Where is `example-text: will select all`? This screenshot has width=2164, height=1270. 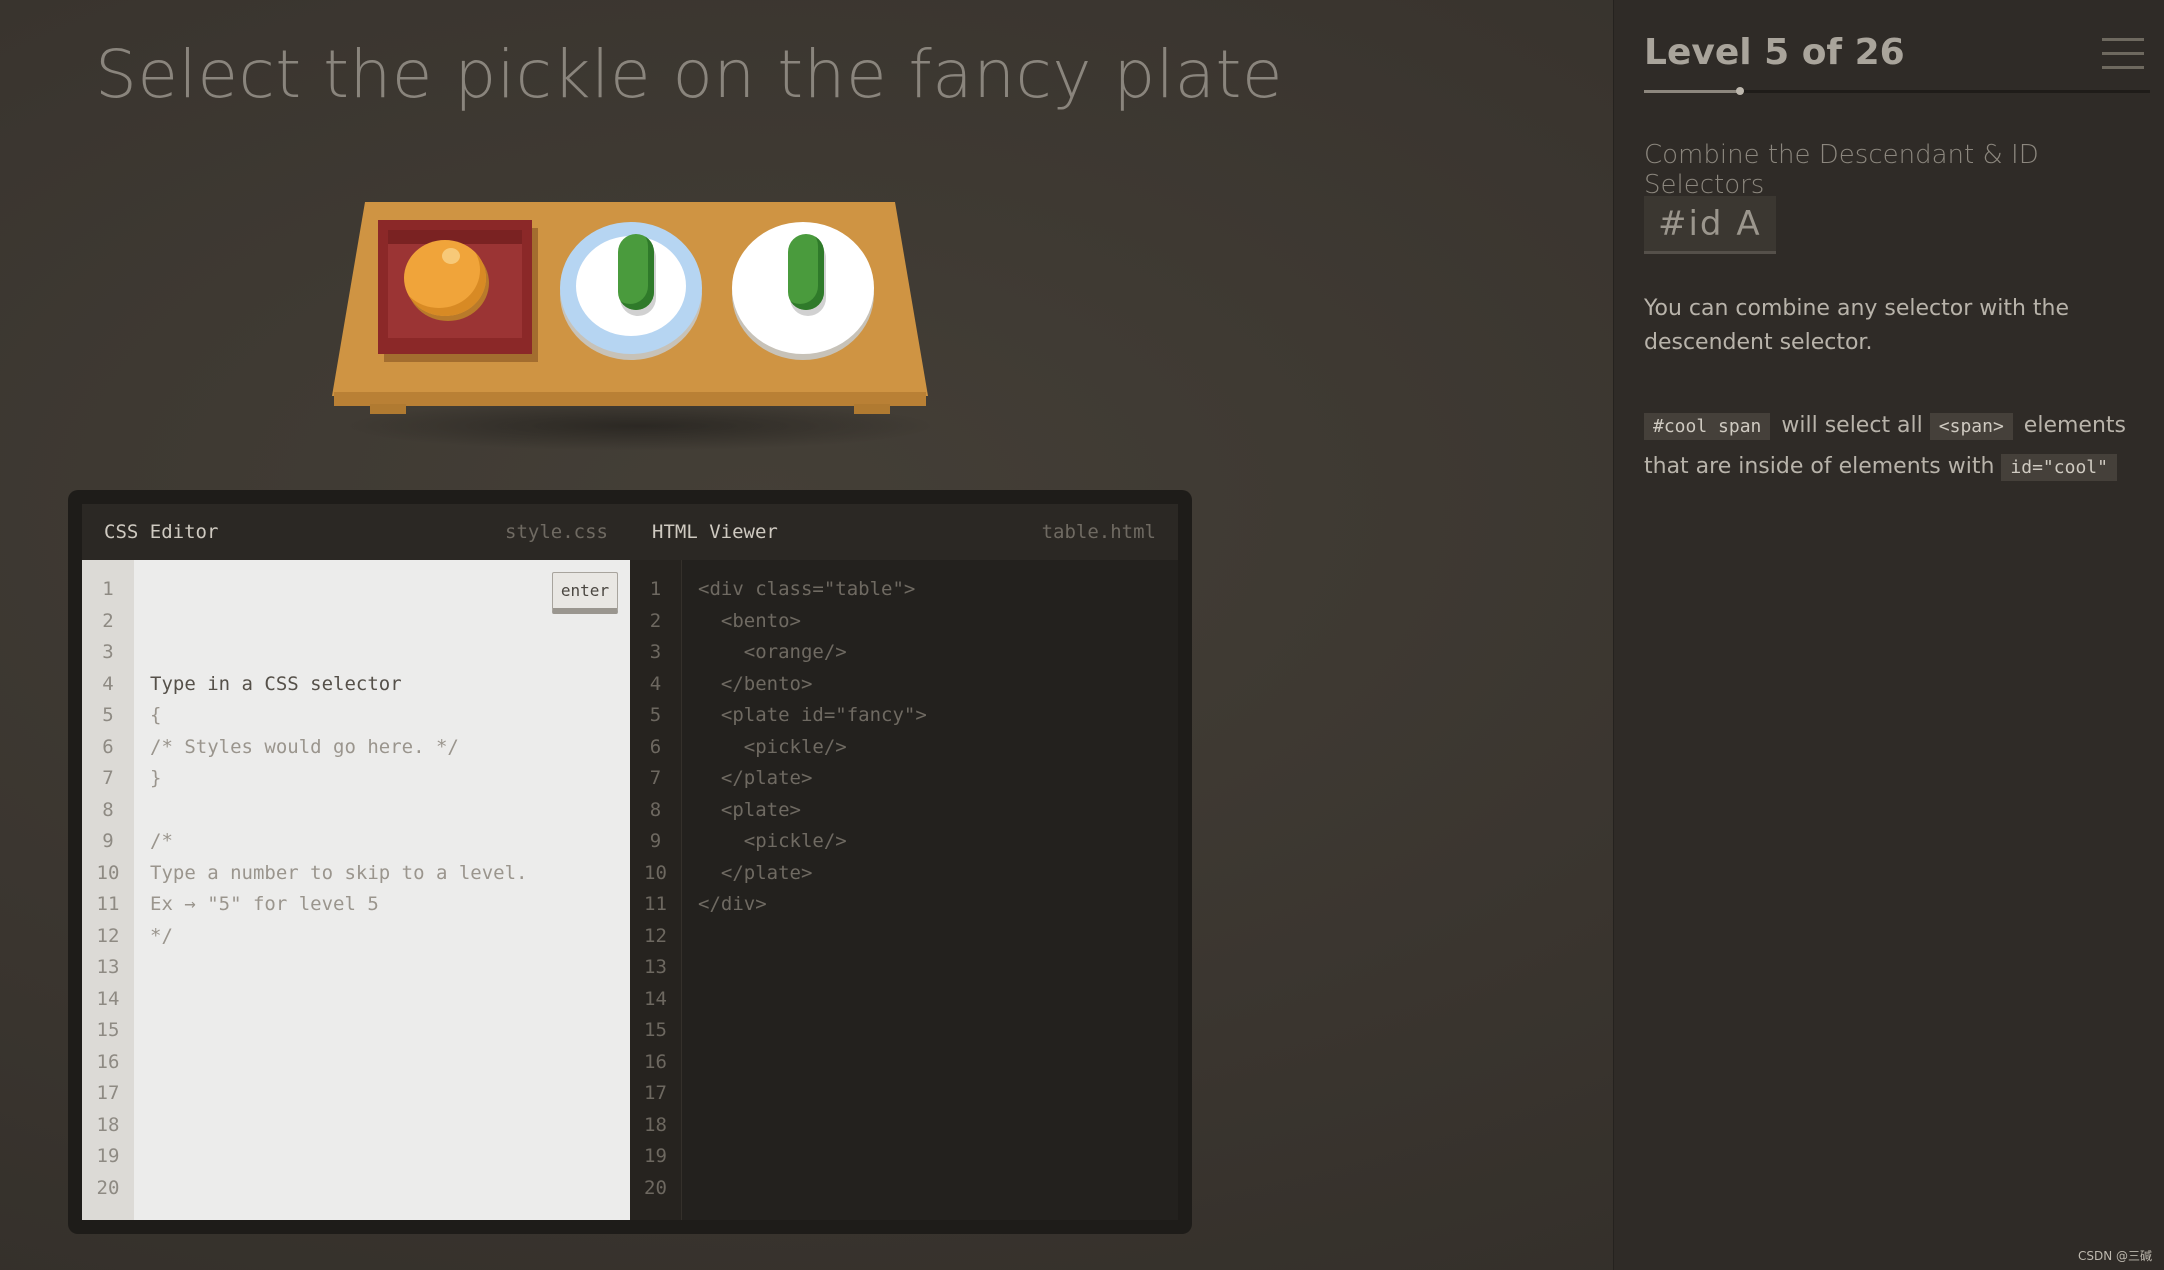
example-text: will select all is located at coordinates (1852, 425).